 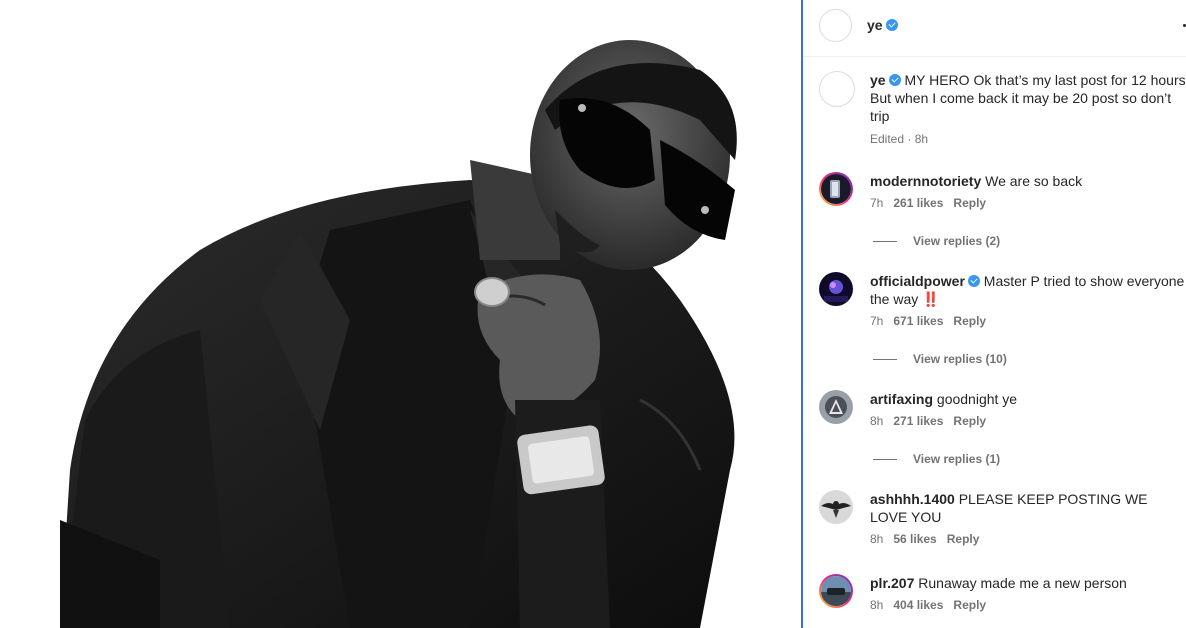 What do you see at coordinates (914, 539) in the screenshot?
I see `comment-likes: 56 likes` at bounding box center [914, 539].